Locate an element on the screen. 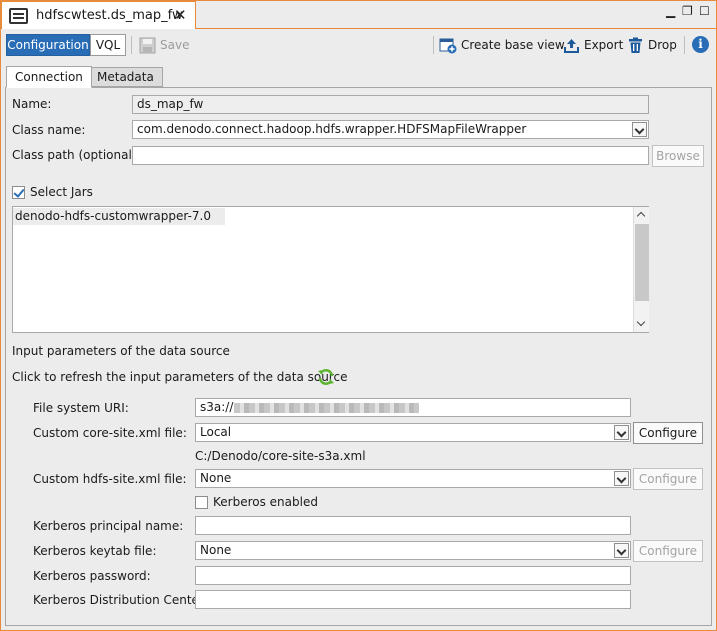 The width and height of the screenshot is (717, 631). export-icon is located at coordinates (571, 45).